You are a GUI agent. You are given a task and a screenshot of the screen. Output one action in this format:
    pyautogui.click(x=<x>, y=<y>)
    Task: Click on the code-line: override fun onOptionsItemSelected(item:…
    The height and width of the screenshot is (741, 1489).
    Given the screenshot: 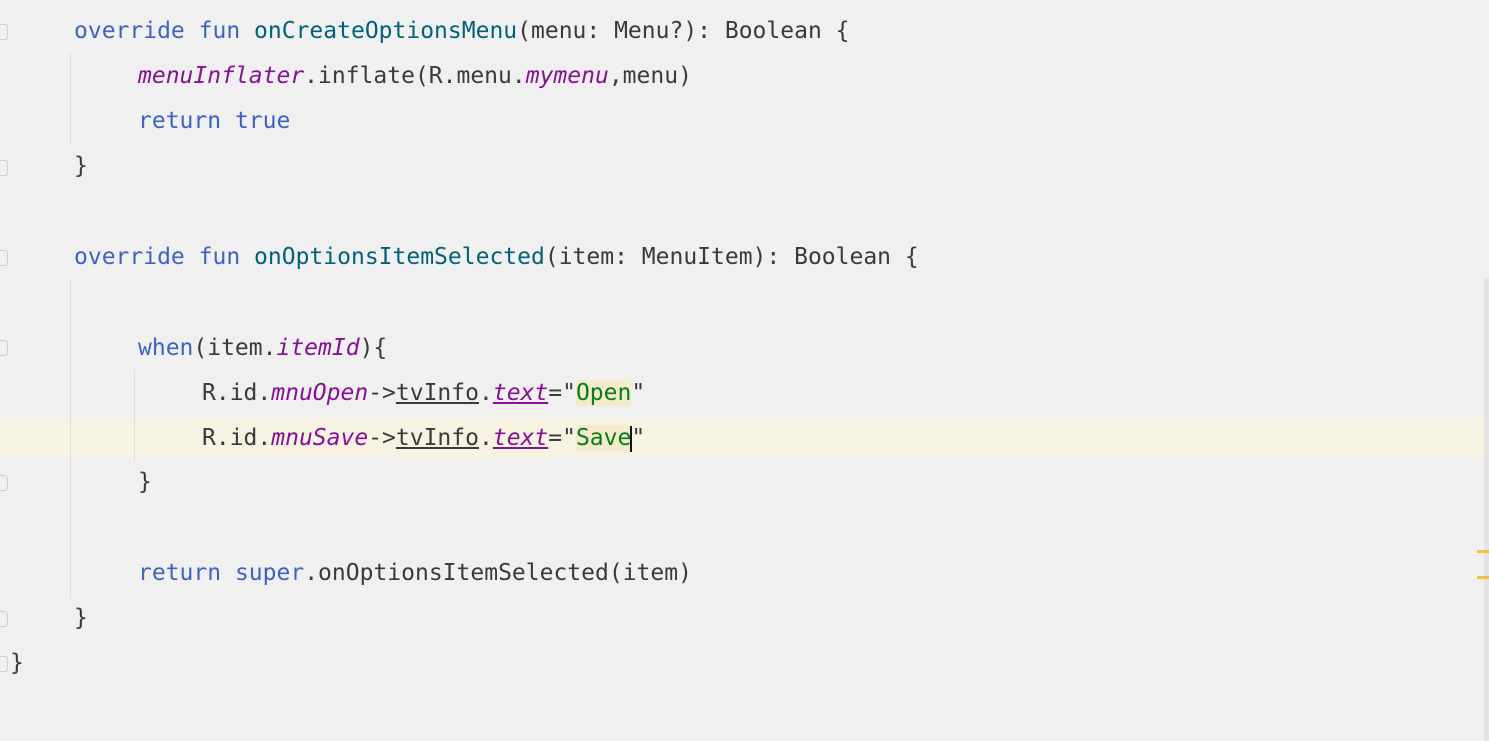 What is the action you would take?
    pyautogui.click(x=496, y=257)
    